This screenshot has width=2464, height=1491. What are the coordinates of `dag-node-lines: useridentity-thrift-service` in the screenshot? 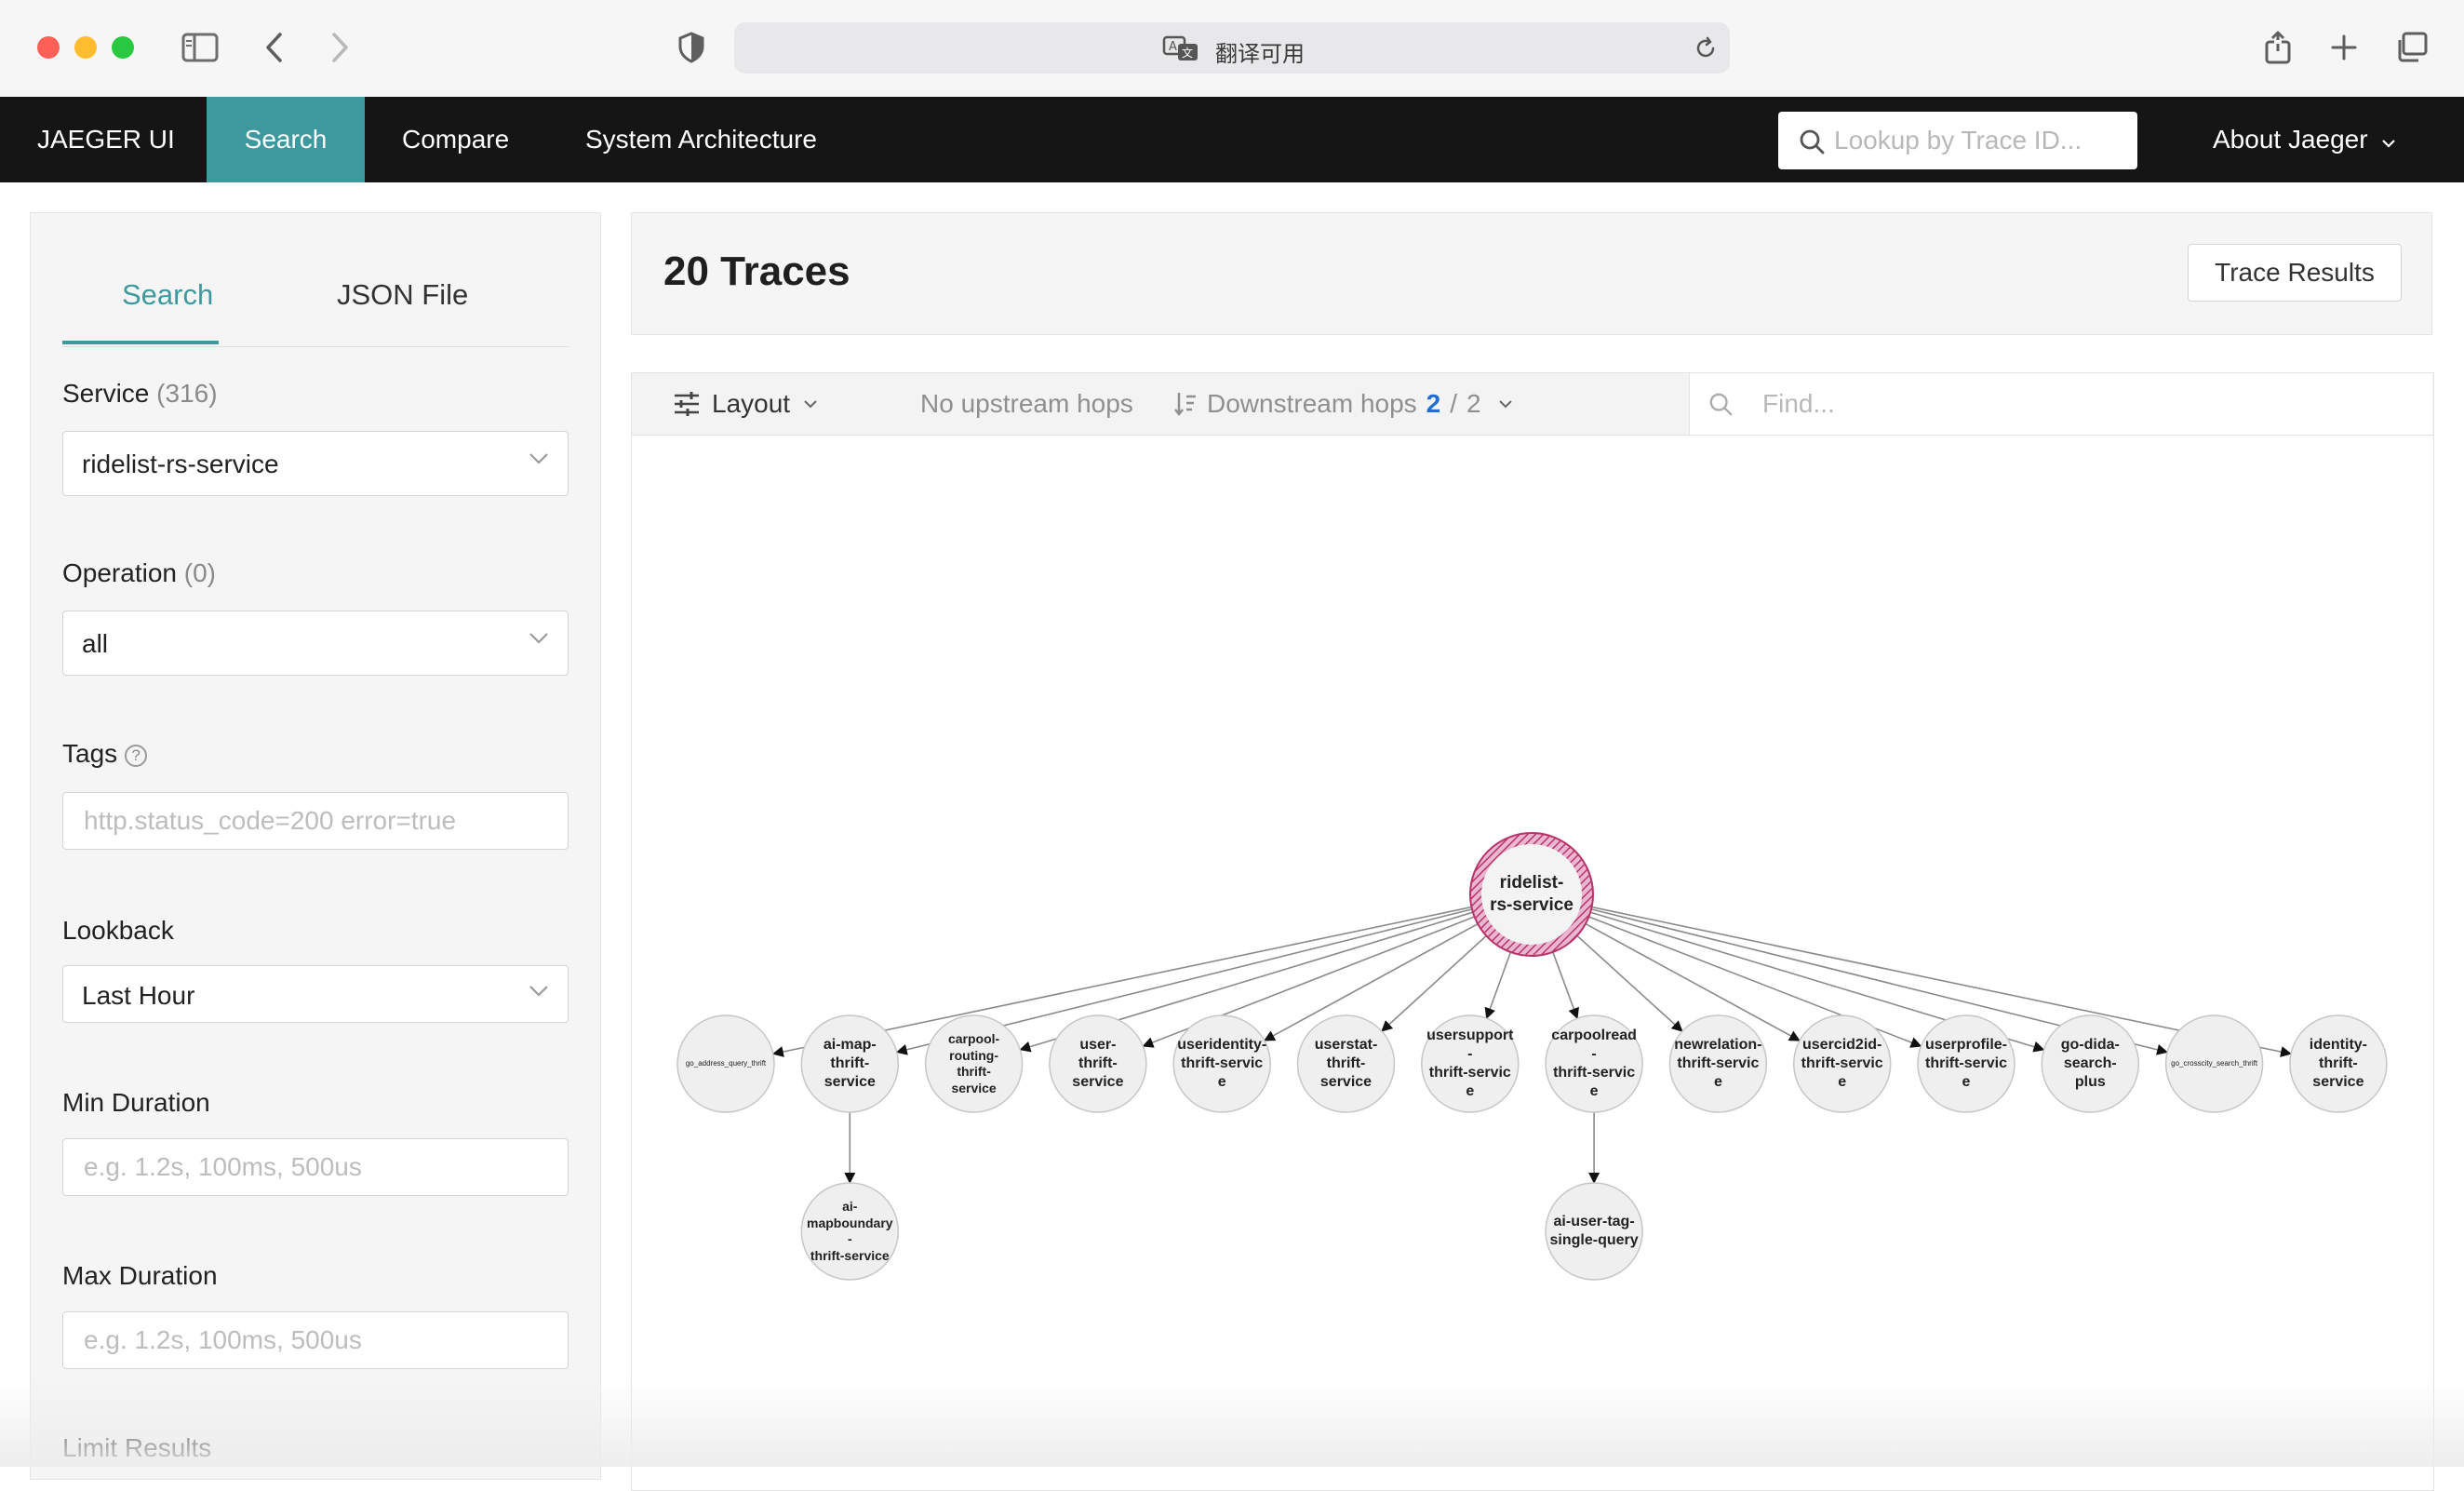 It's located at (1222, 1063).